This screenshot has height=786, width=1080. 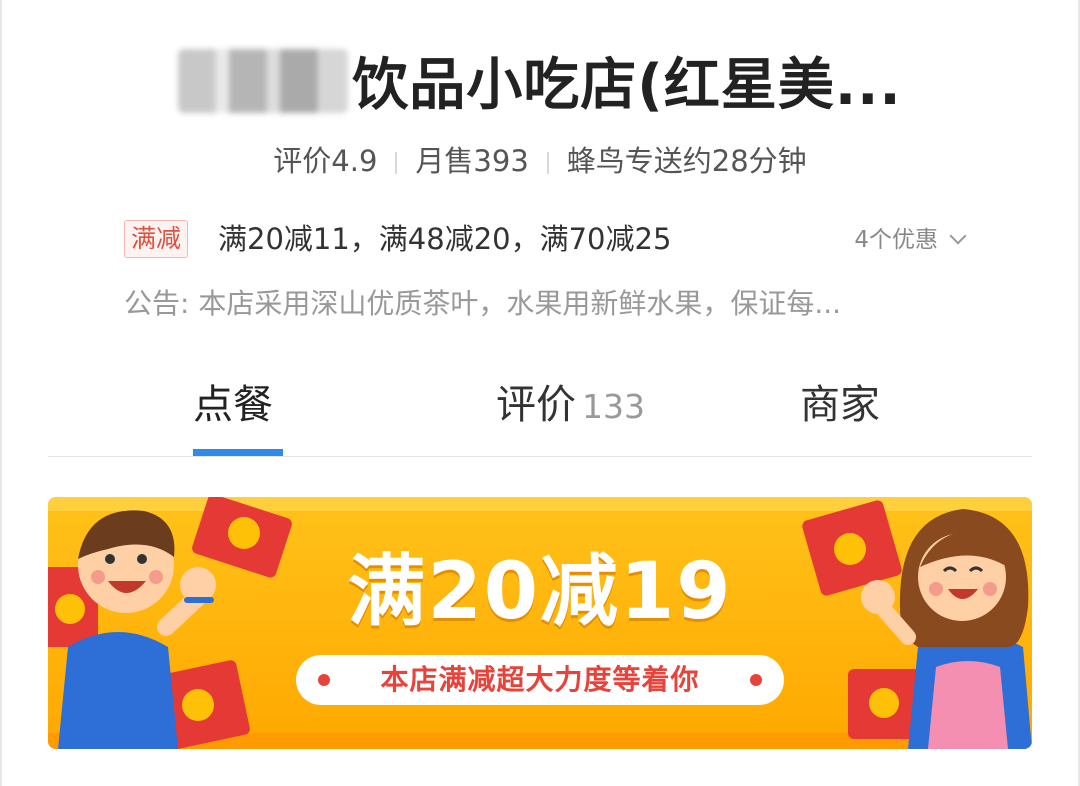 I want to click on promo-row: 满减 满20减11，满48减20，满70减25 4个优惠, so click(x=545, y=240).